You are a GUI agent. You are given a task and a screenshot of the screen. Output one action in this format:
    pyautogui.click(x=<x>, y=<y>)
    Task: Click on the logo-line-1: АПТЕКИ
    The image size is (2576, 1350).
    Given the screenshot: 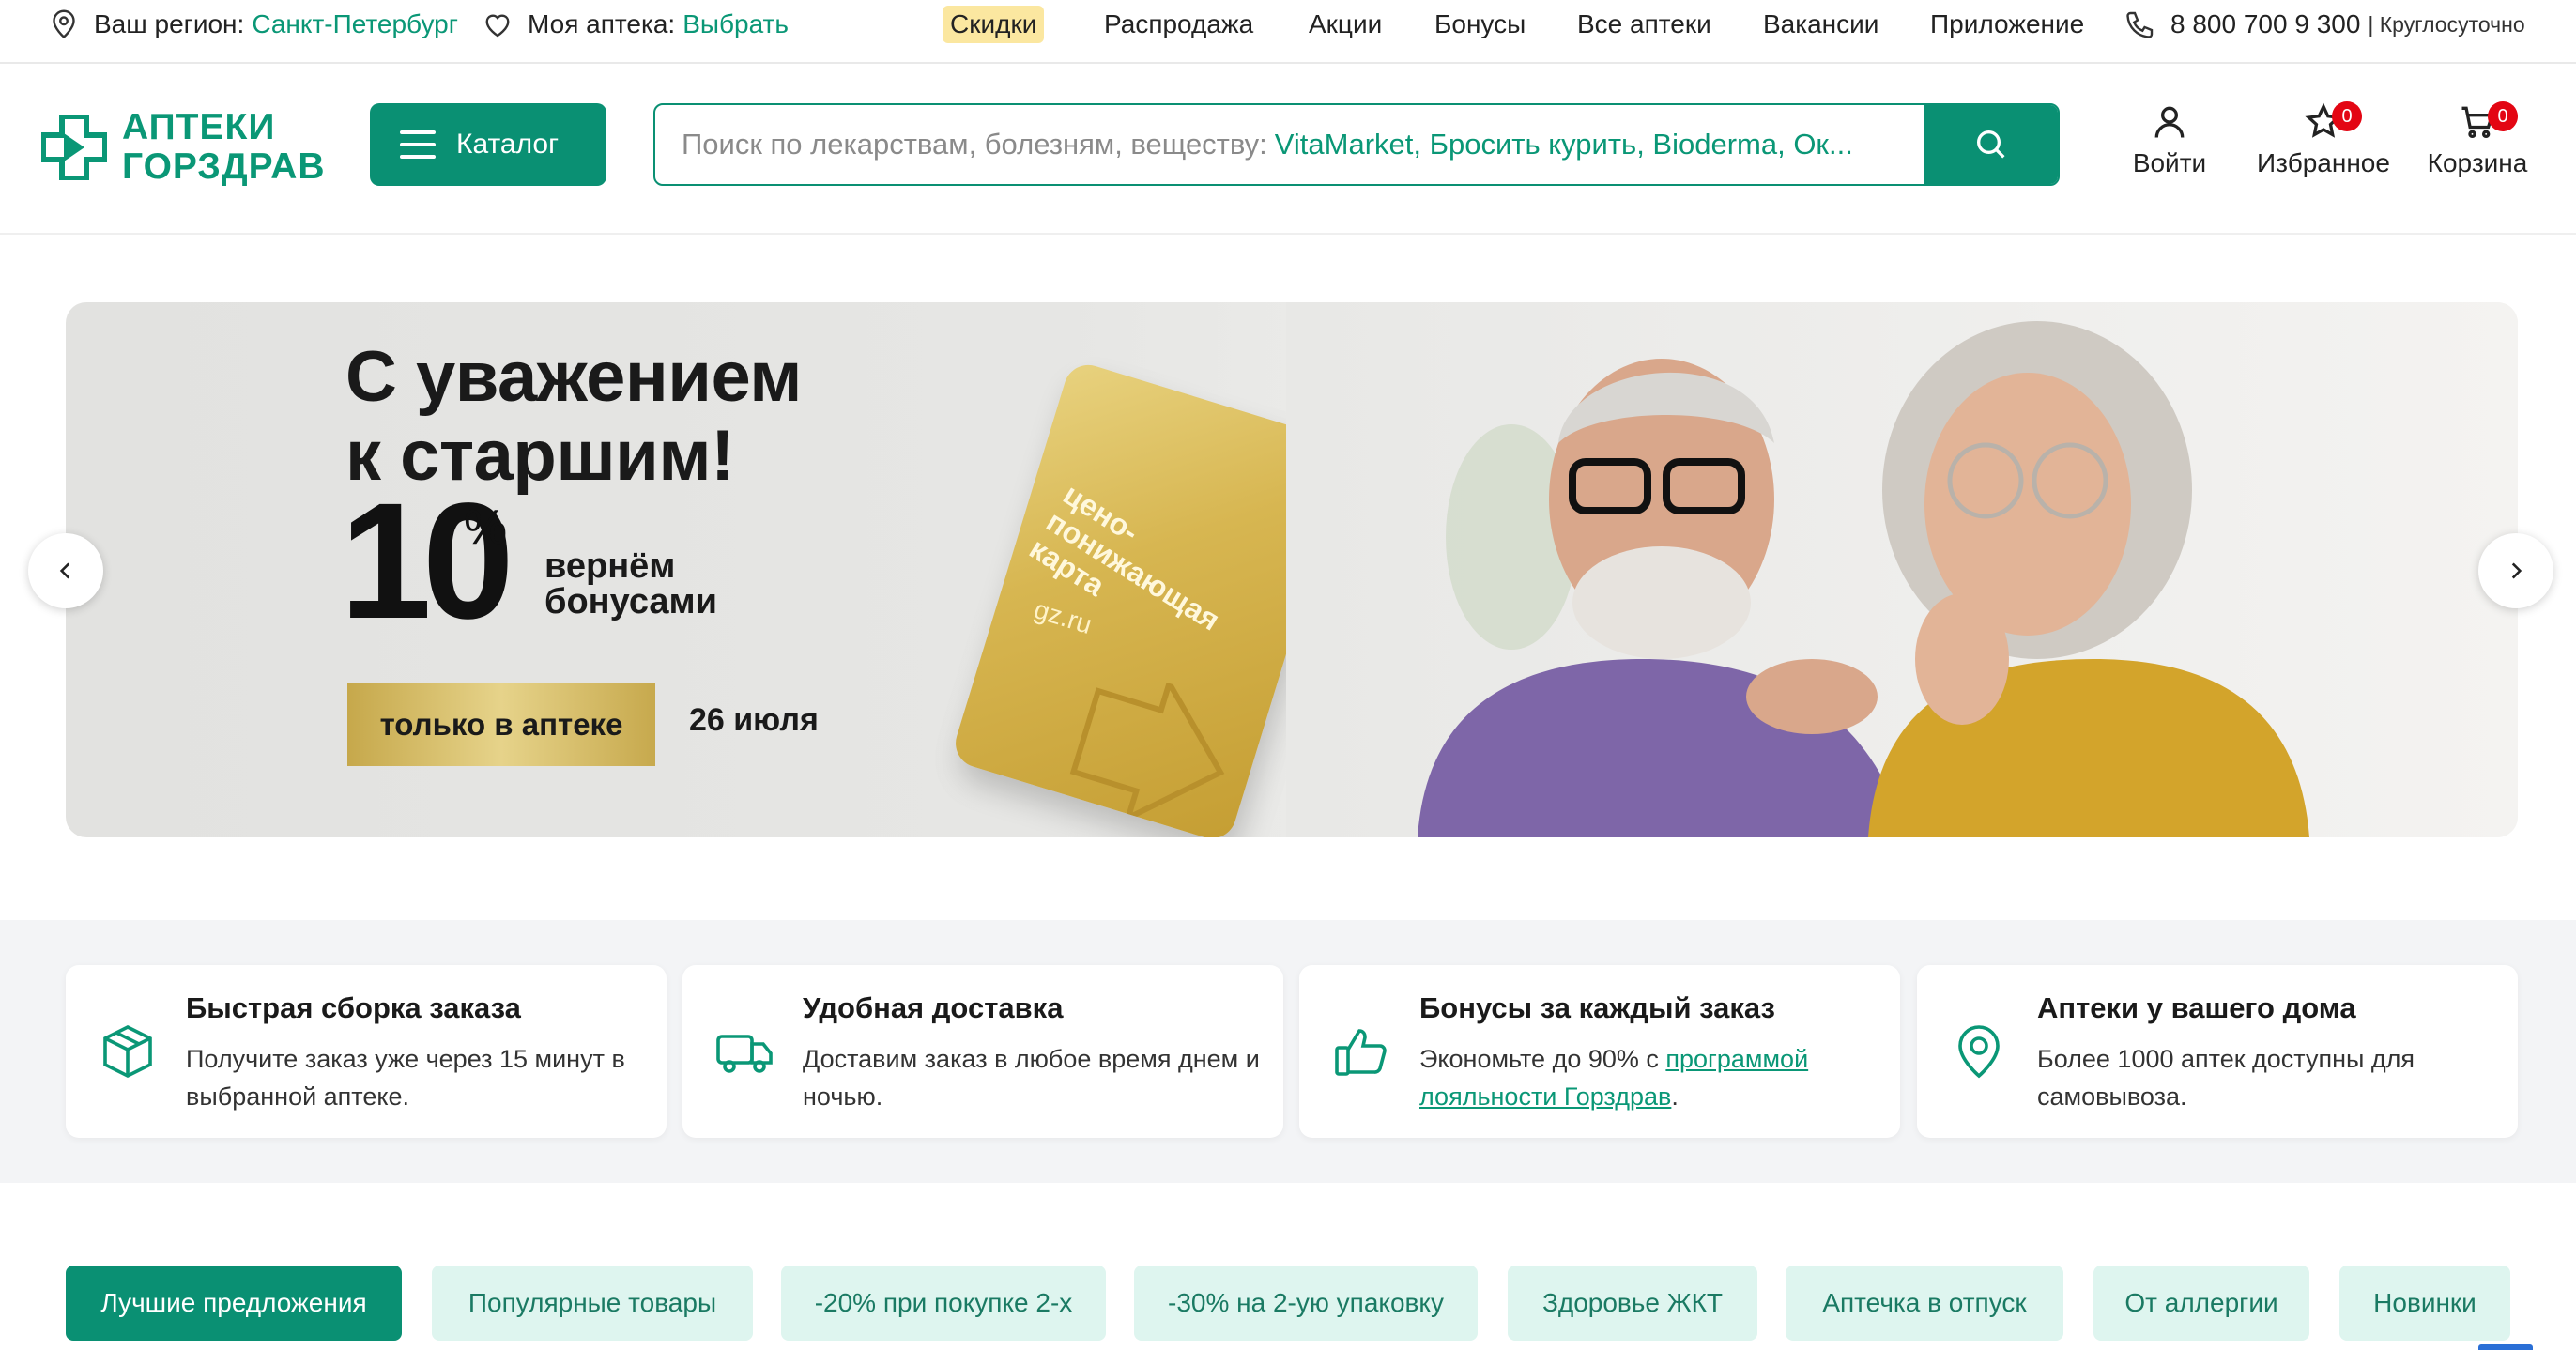 What is the action you would take?
    pyautogui.click(x=199, y=127)
    